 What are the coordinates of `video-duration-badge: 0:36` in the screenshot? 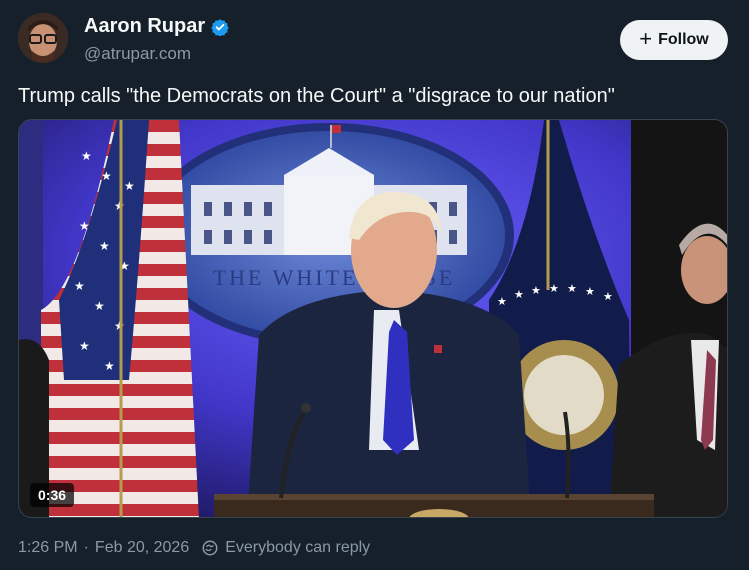 It's located at (52, 495).